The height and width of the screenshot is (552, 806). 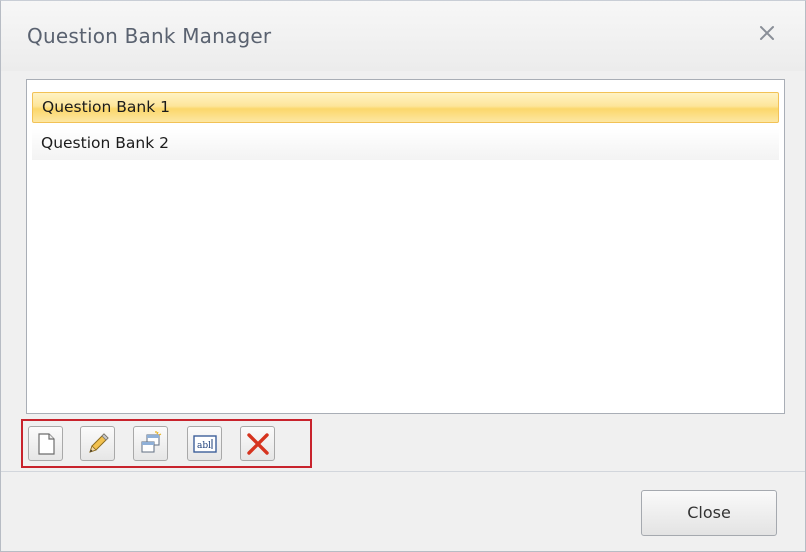 I want to click on delete-button, so click(x=257, y=443).